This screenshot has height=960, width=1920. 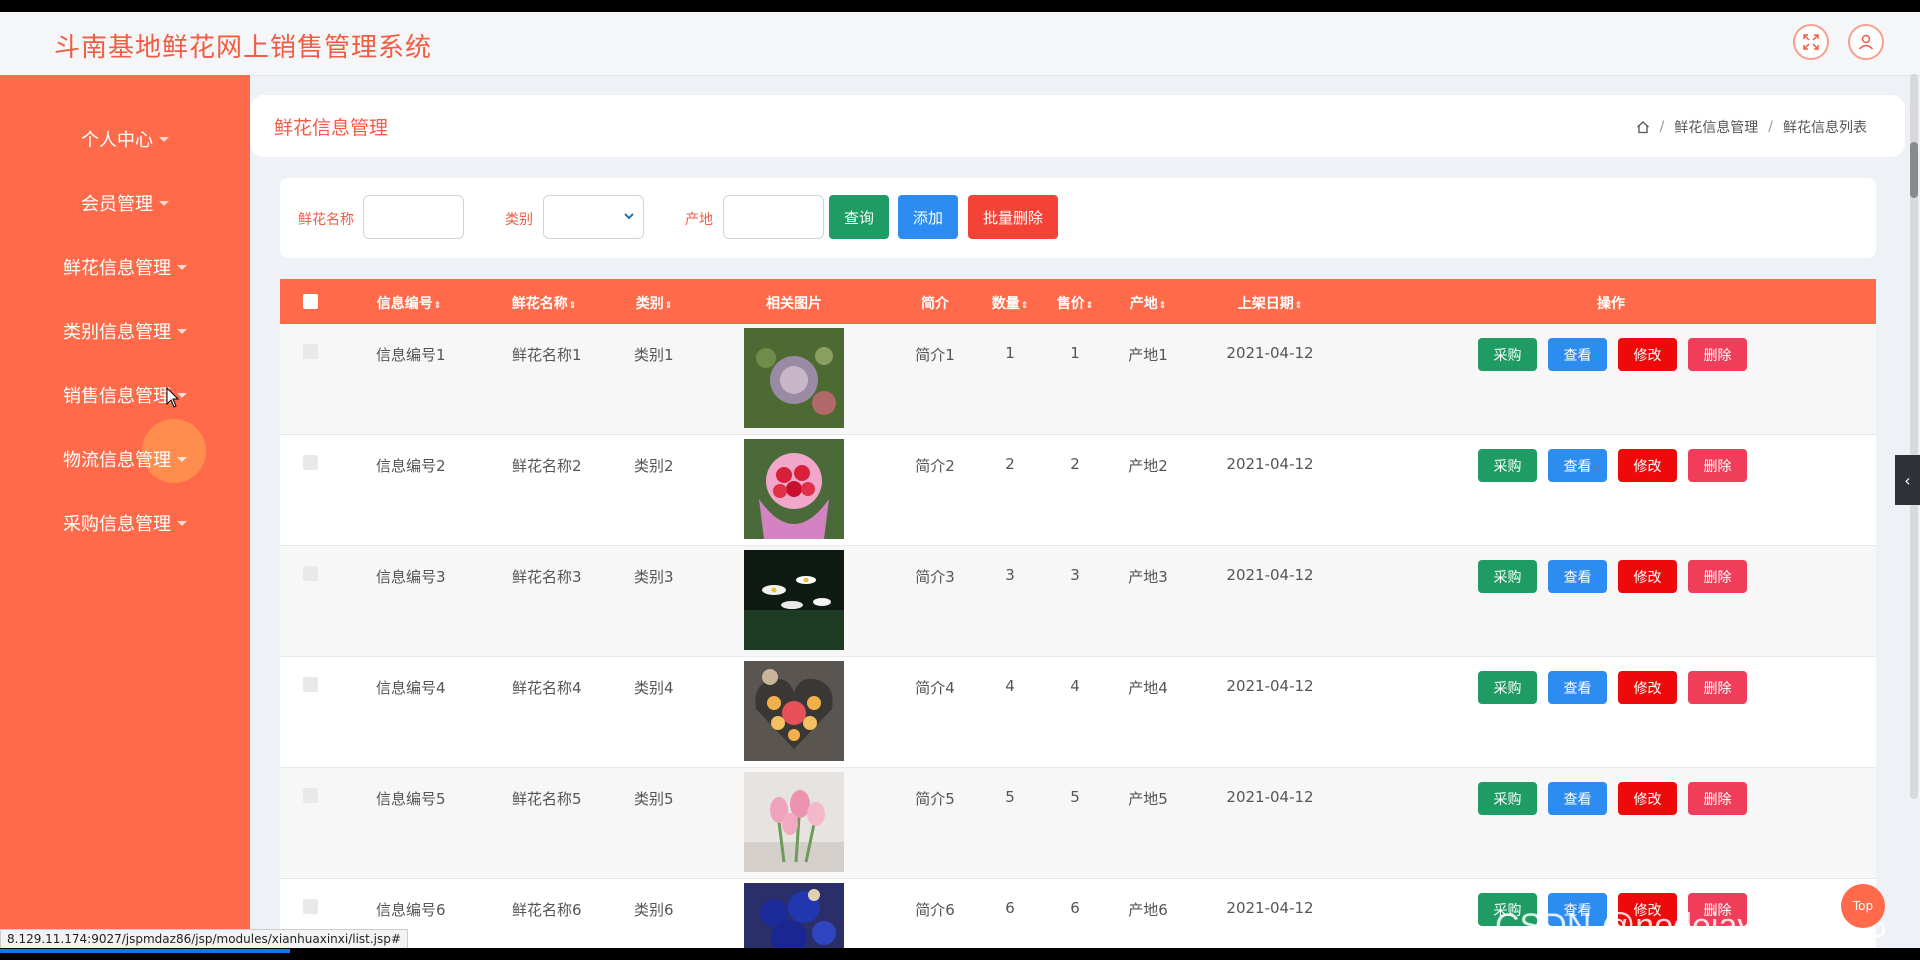 I want to click on sidebar-item-flower-info: 鲜花信息管理, so click(x=125, y=267).